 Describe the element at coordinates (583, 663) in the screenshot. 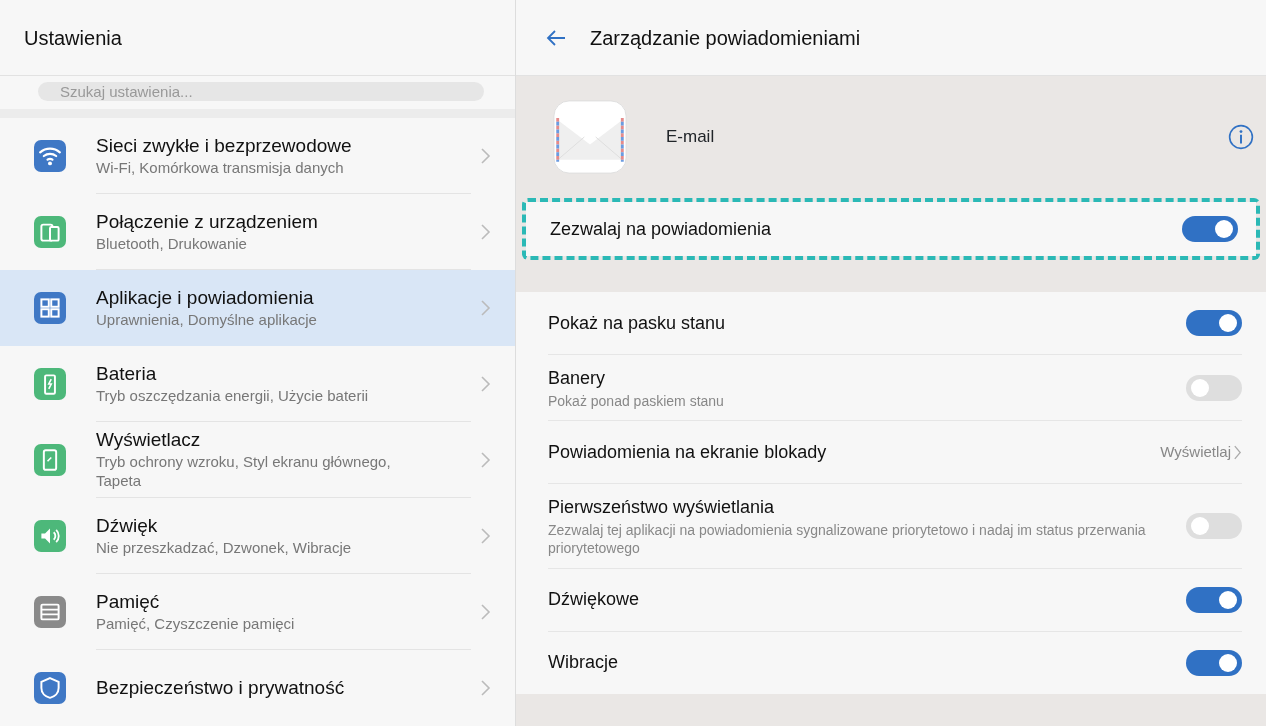

I see `setting-label: Wibracje` at that location.